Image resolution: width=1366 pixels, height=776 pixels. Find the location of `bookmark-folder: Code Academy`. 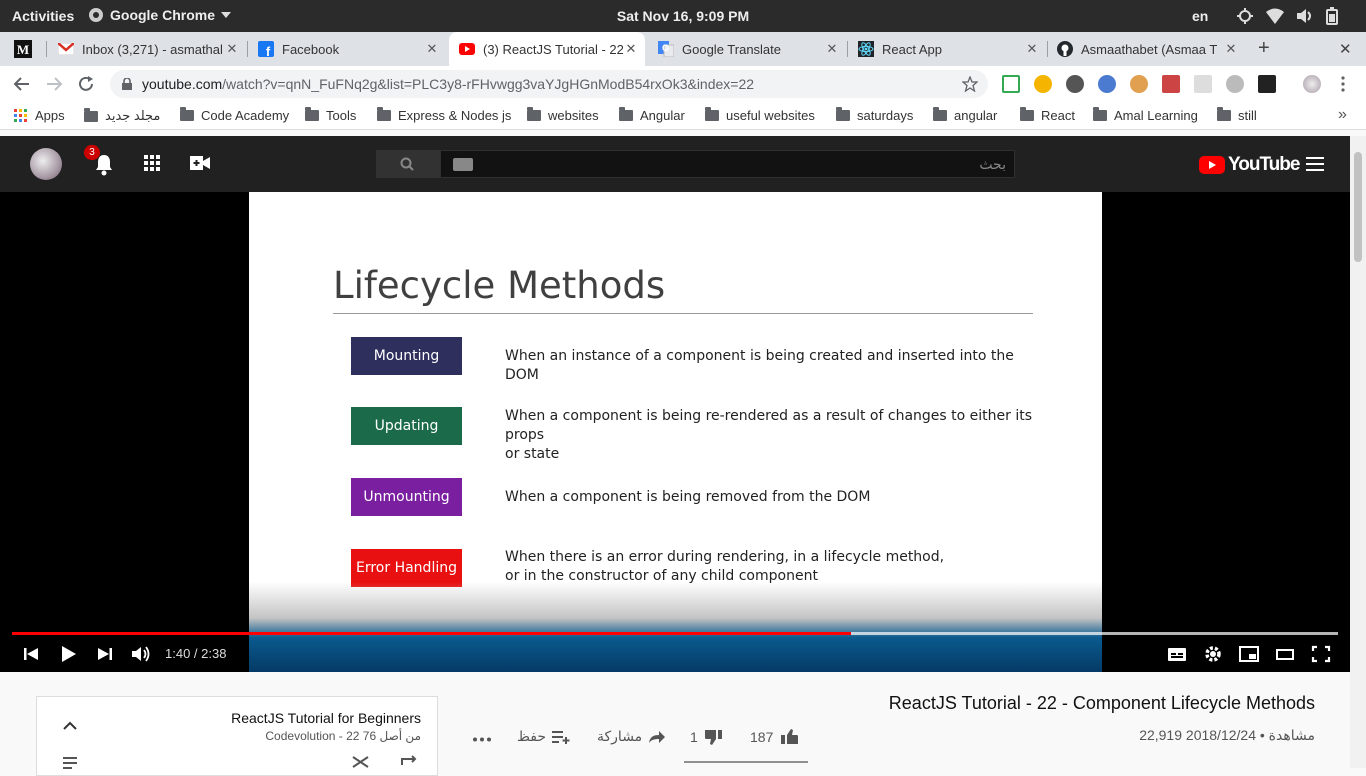

bookmark-folder: Code Academy is located at coordinates (234, 115).